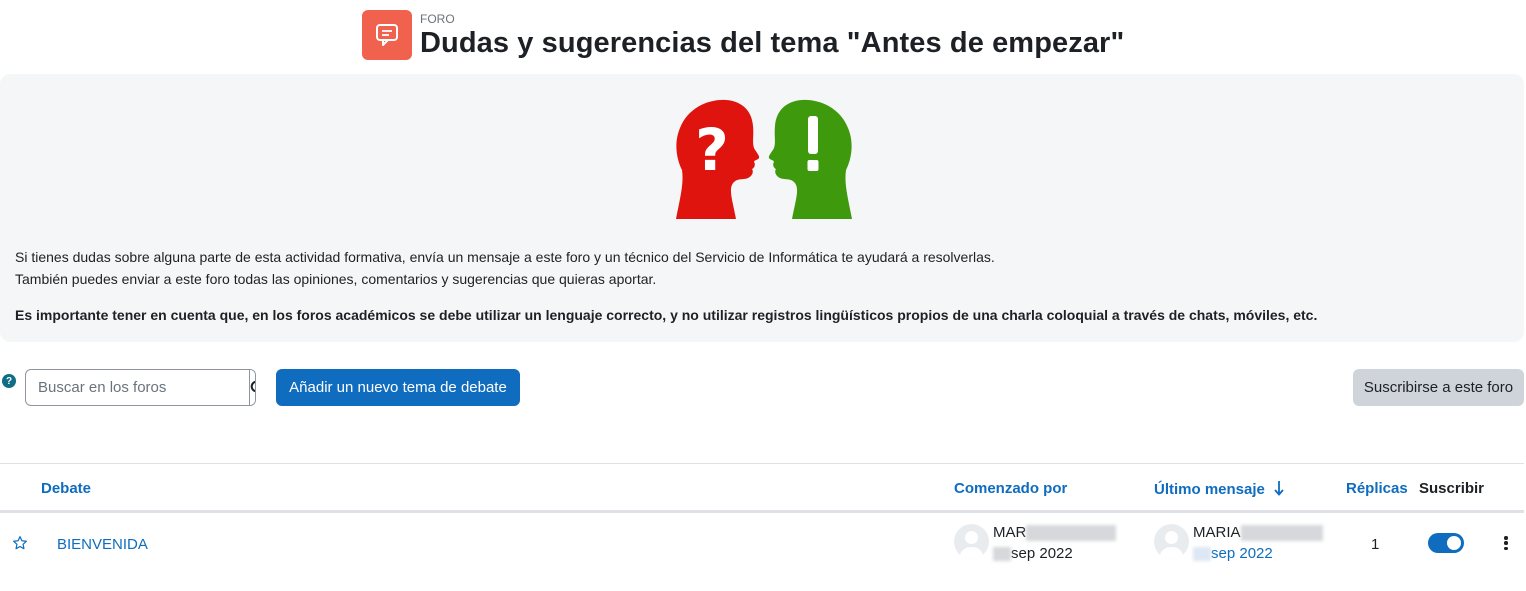  Describe the element at coordinates (1209, 489) in the screenshot. I see `column-header-last-post-label: Último mensaje` at that location.